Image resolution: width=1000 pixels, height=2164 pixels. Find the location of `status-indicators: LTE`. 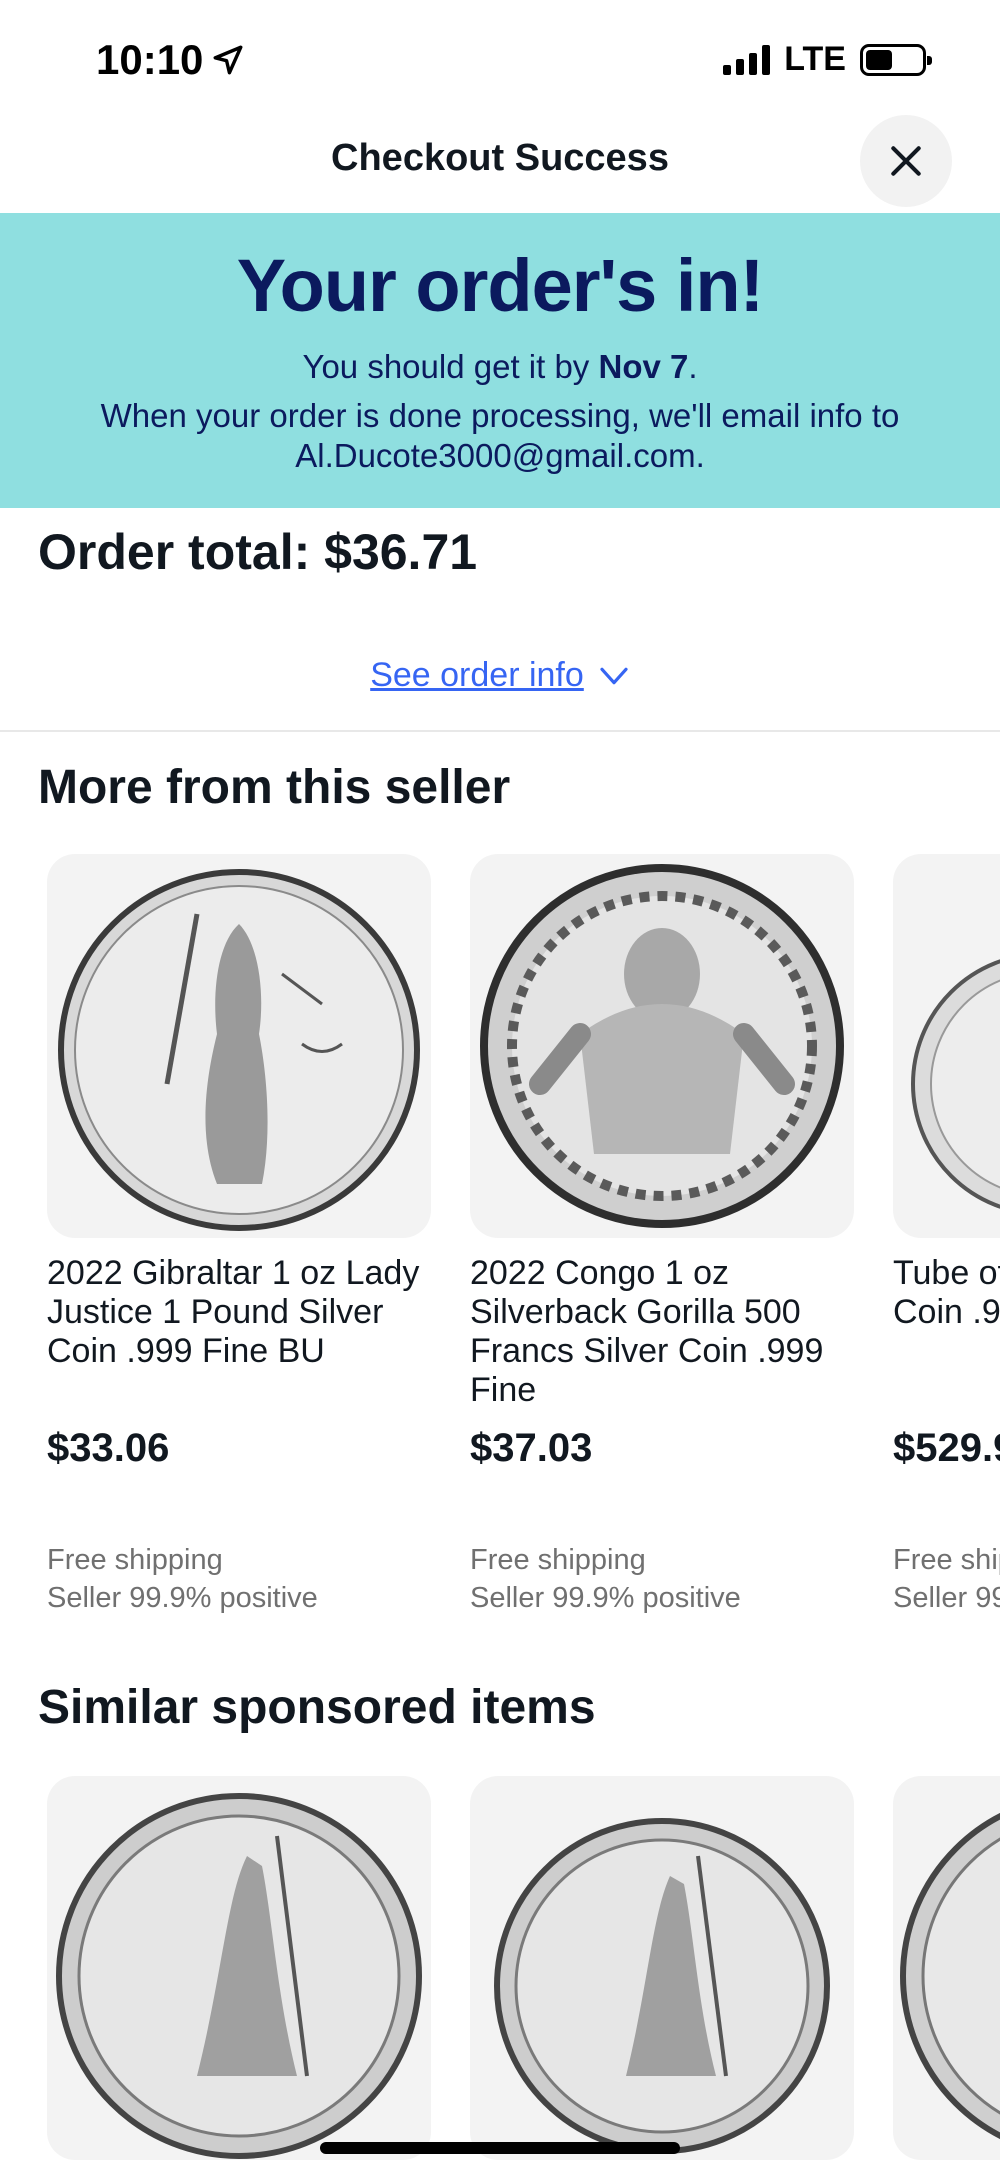

status-indicators: LTE is located at coordinates (827, 59).